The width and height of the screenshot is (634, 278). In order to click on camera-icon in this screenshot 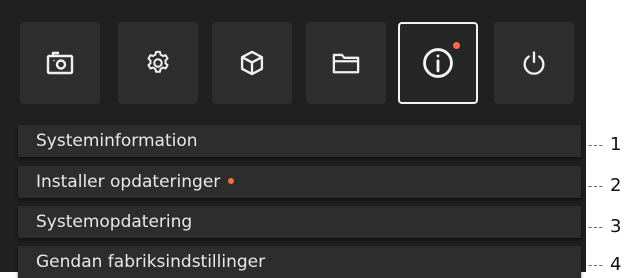, I will do `click(60, 63)`.